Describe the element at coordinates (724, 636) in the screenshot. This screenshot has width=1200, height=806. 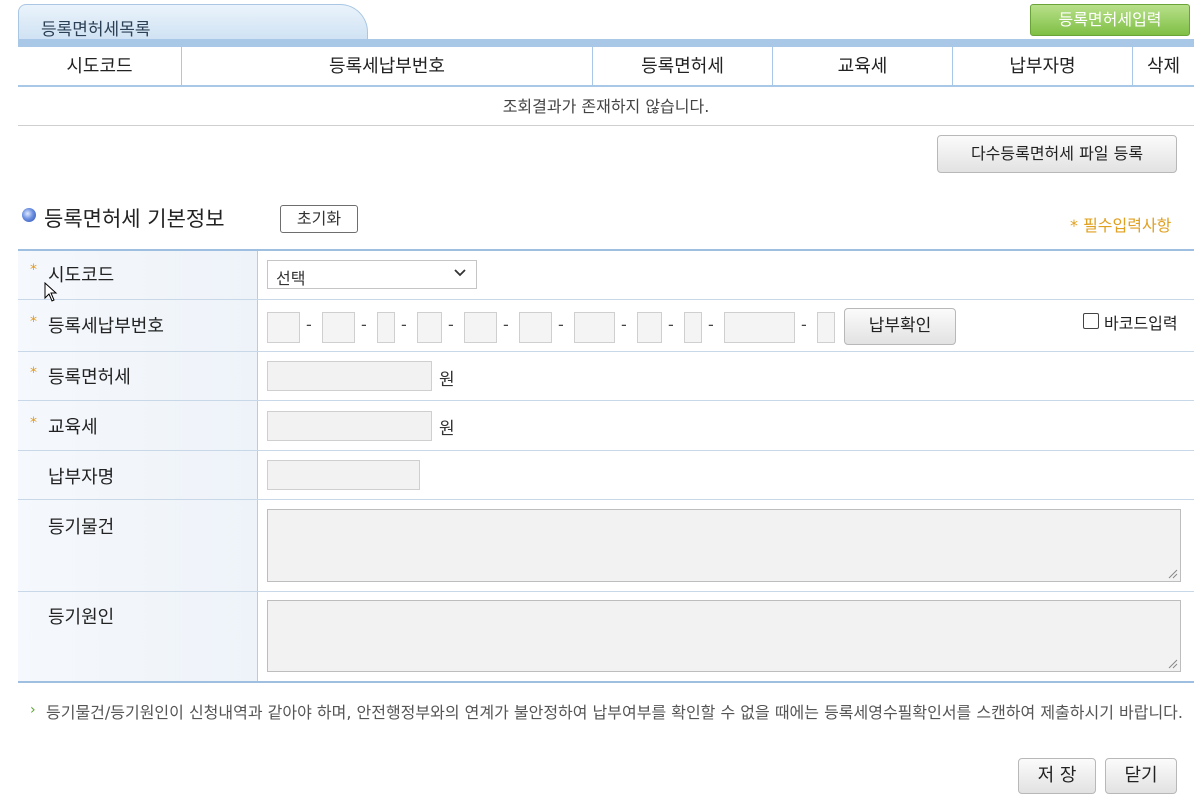
I see `registry-cause-textarea` at that location.